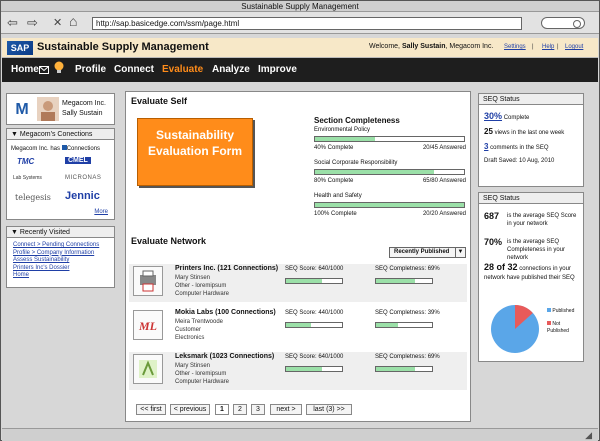 This screenshot has height=441, width=600. What do you see at coordinates (202, 294) in the screenshot?
I see `company-category: Computer Hardware` at bounding box center [202, 294].